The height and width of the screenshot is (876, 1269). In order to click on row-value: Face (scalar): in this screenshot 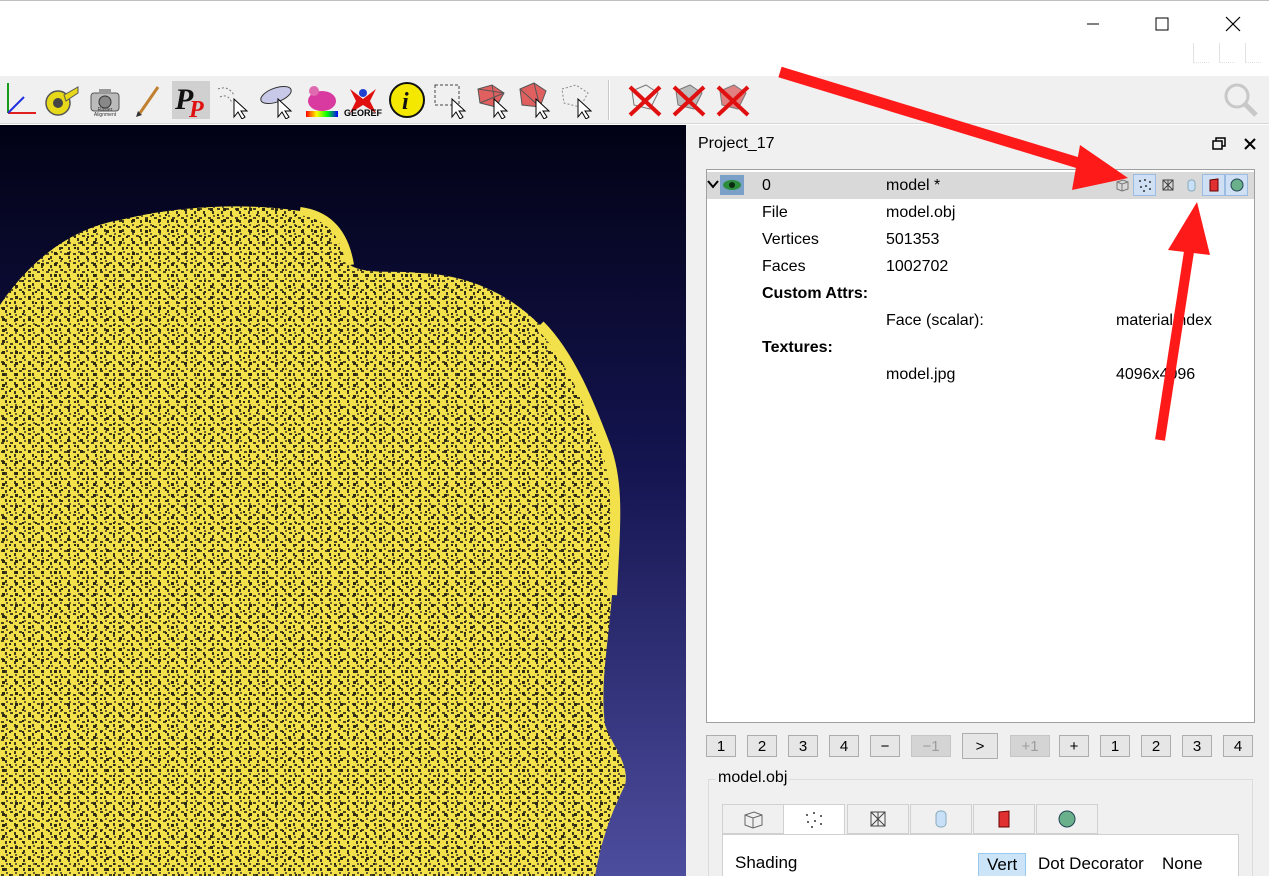, I will do `click(935, 320)`.